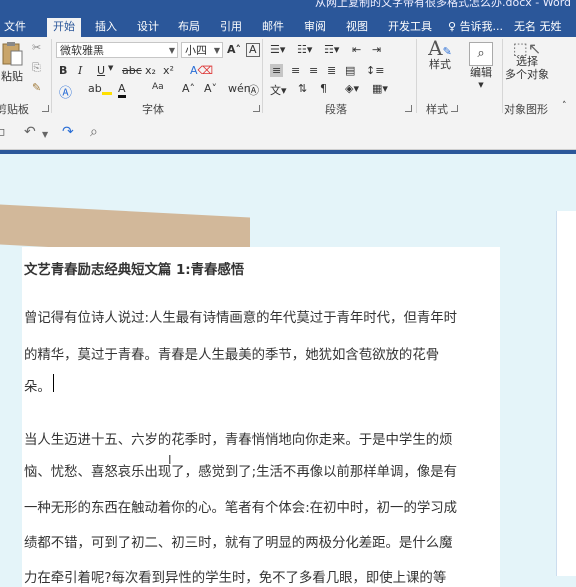  I want to click on multilevel-list-icon: ☶▾, so click(331, 49).